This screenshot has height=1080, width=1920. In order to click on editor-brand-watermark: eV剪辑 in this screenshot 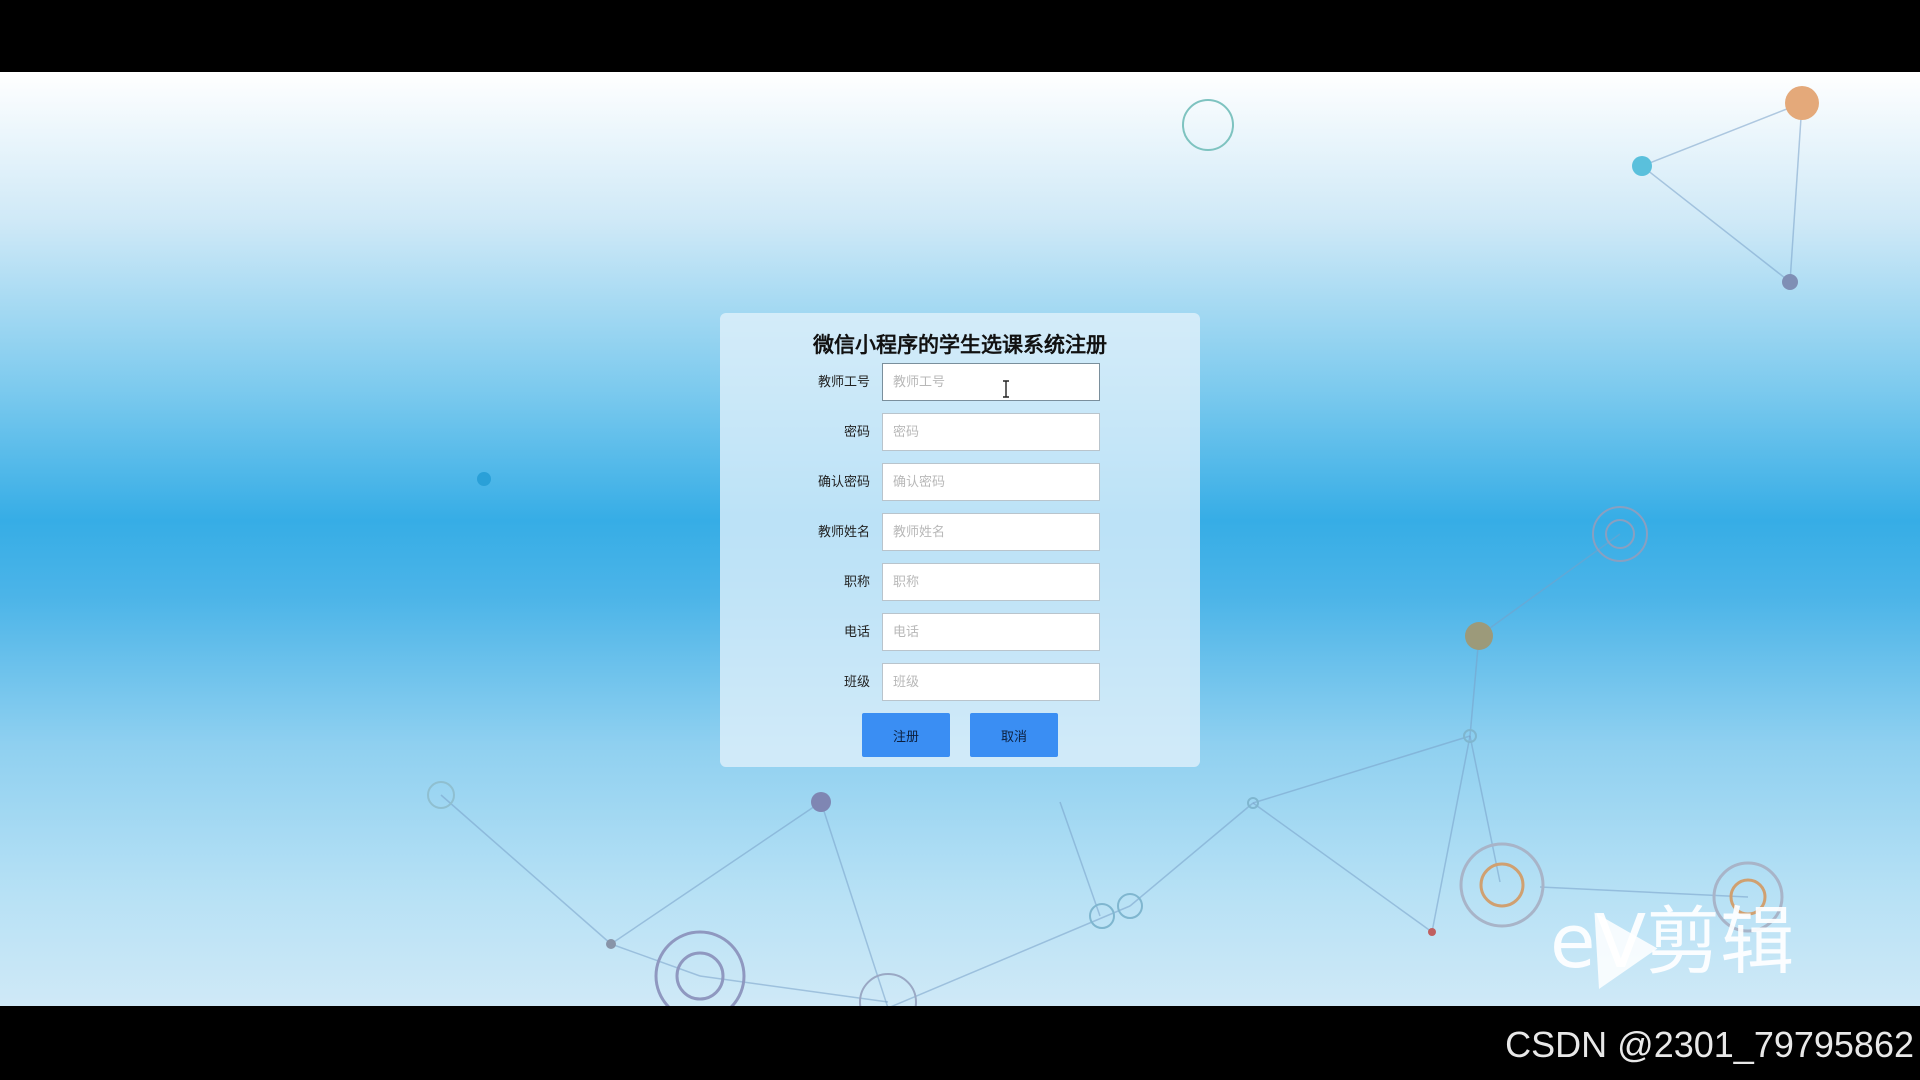, I will do `click(1672, 942)`.